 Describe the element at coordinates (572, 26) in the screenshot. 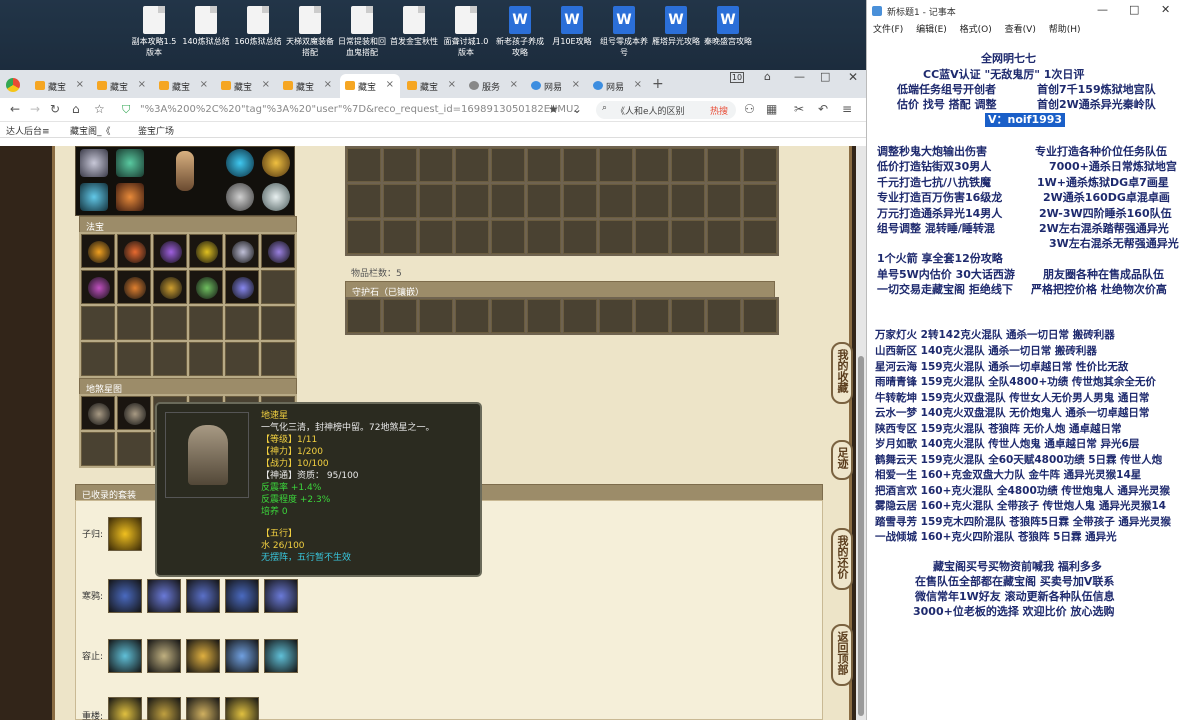

I see `desktop-icon-word: W 月10E攻略` at that location.